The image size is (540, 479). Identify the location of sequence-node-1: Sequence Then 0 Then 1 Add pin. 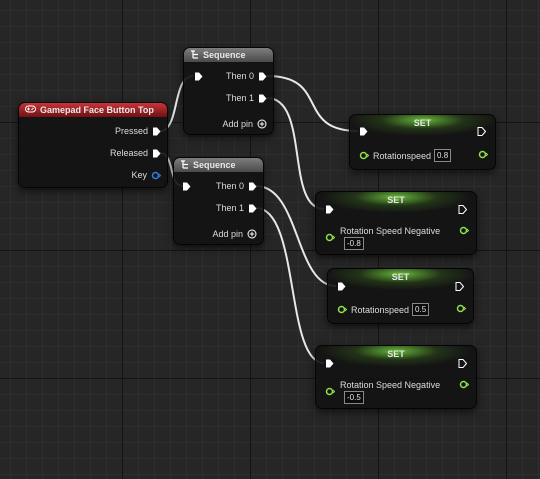
(228, 91).